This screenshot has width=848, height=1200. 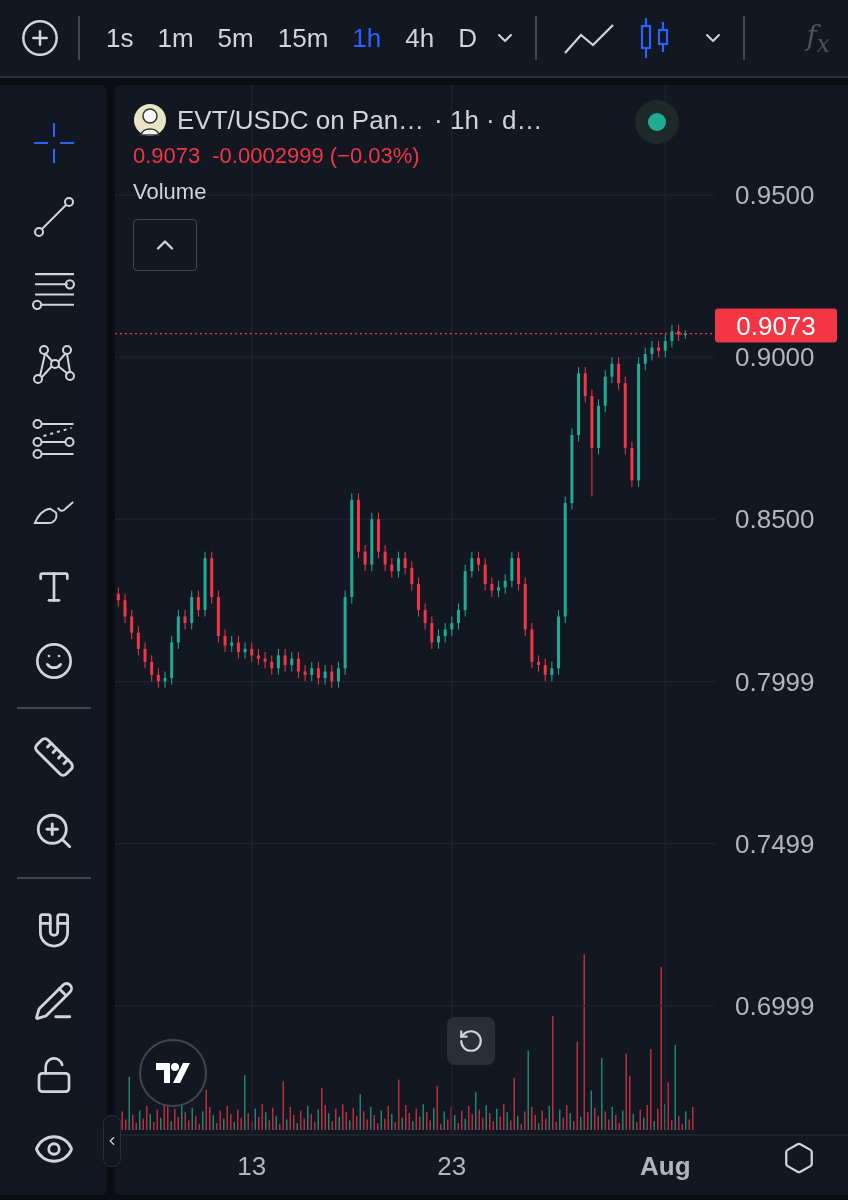 I want to click on timeframe-tab: 1s, so click(x=120, y=38).